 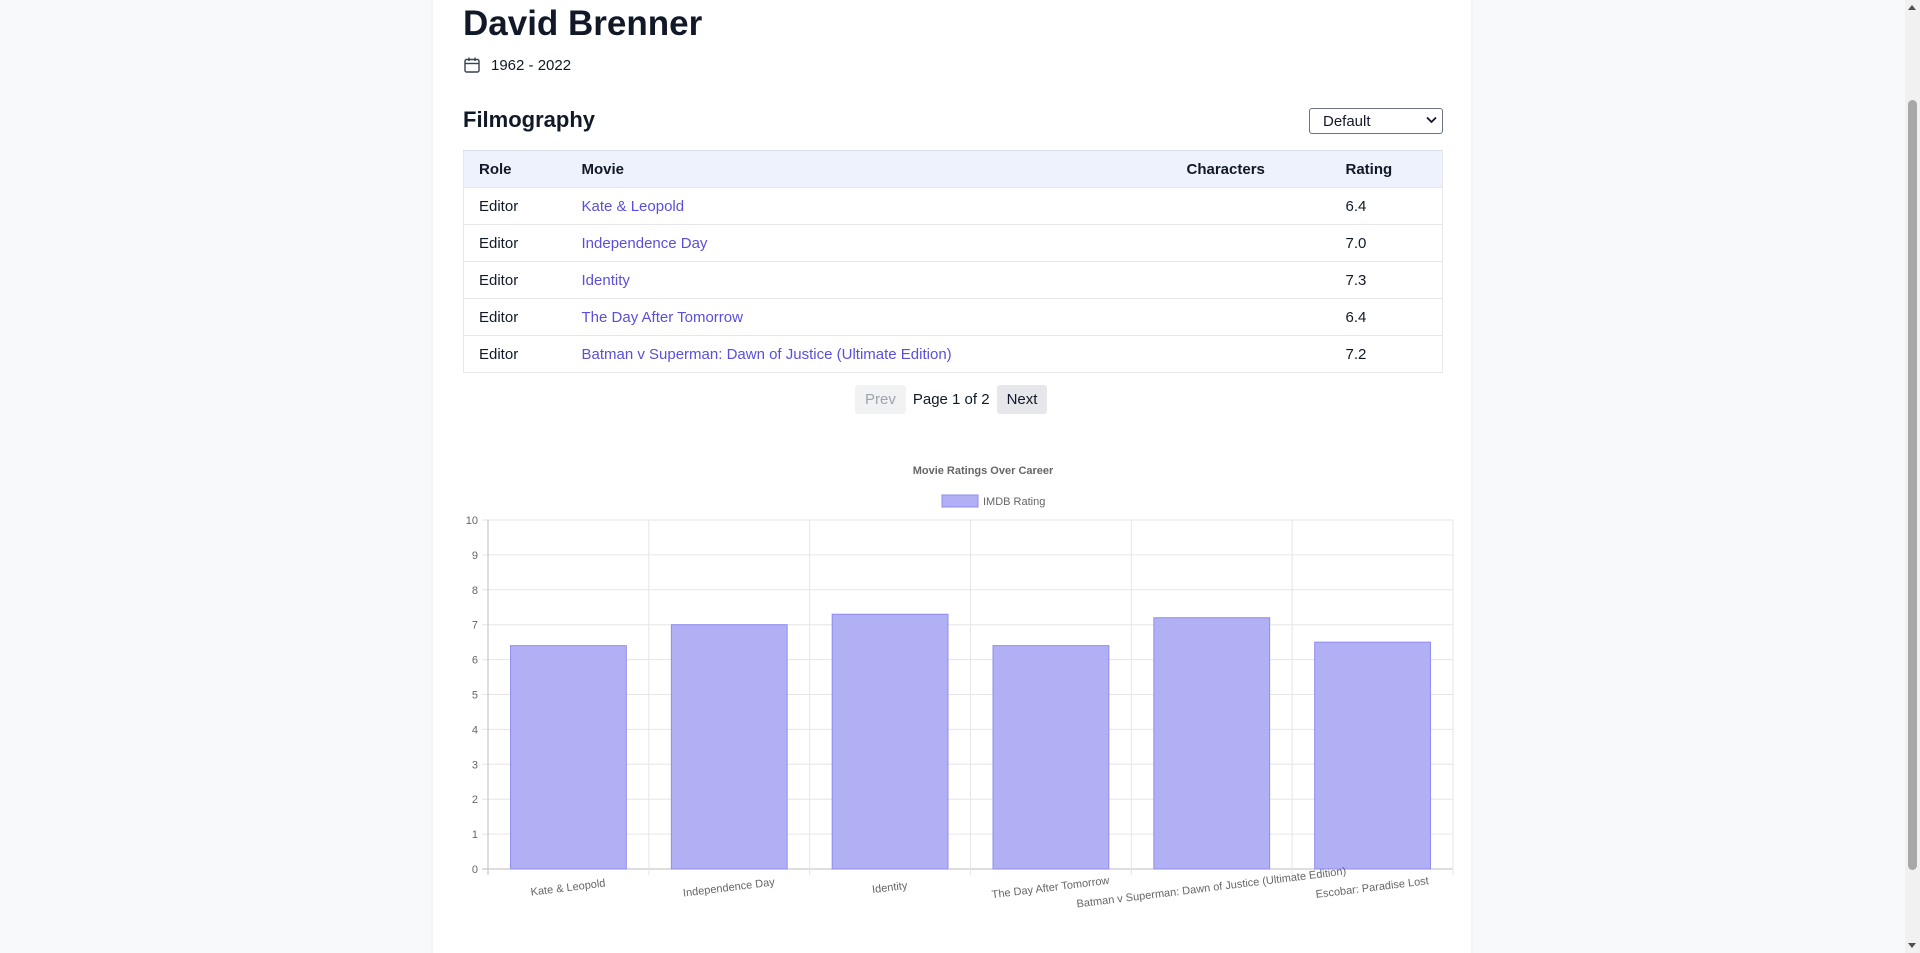 What do you see at coordinates (529, 119) in the screenshot?
I see `filmography-title: Filmography` at bounding box center [529, 119].